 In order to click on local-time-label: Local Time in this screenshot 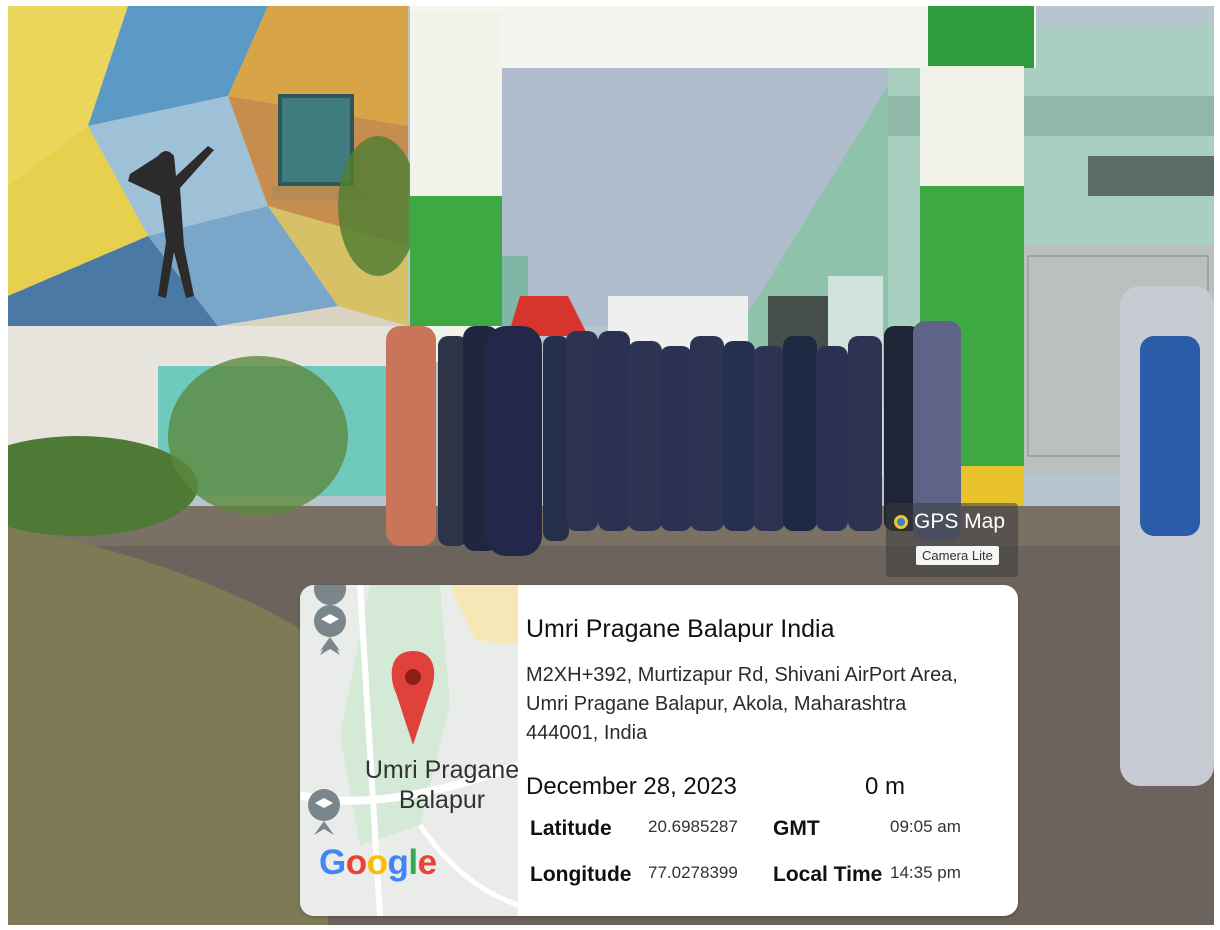, I will do `click(828, 874)`.